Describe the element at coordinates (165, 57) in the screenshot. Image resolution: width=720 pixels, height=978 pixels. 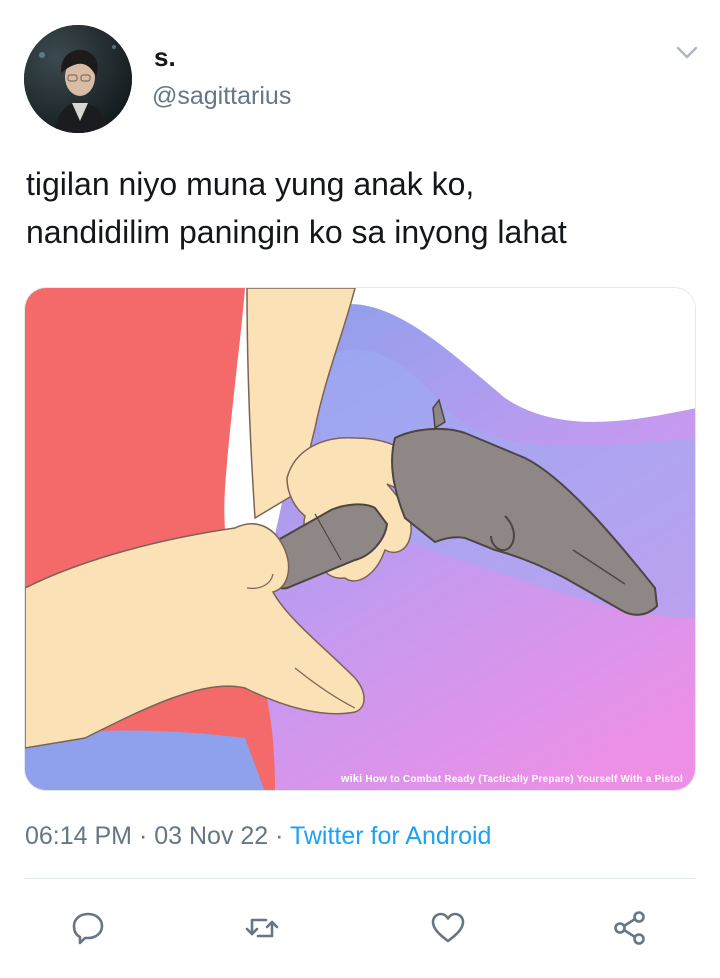
I see `display-name: s.` at that location.